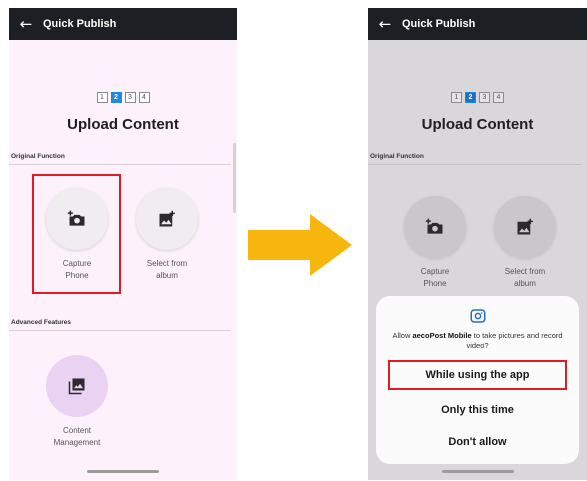 The image size is (587, 481). I want to click on section-label-advanced: Advanced Features, so click(41, 322).